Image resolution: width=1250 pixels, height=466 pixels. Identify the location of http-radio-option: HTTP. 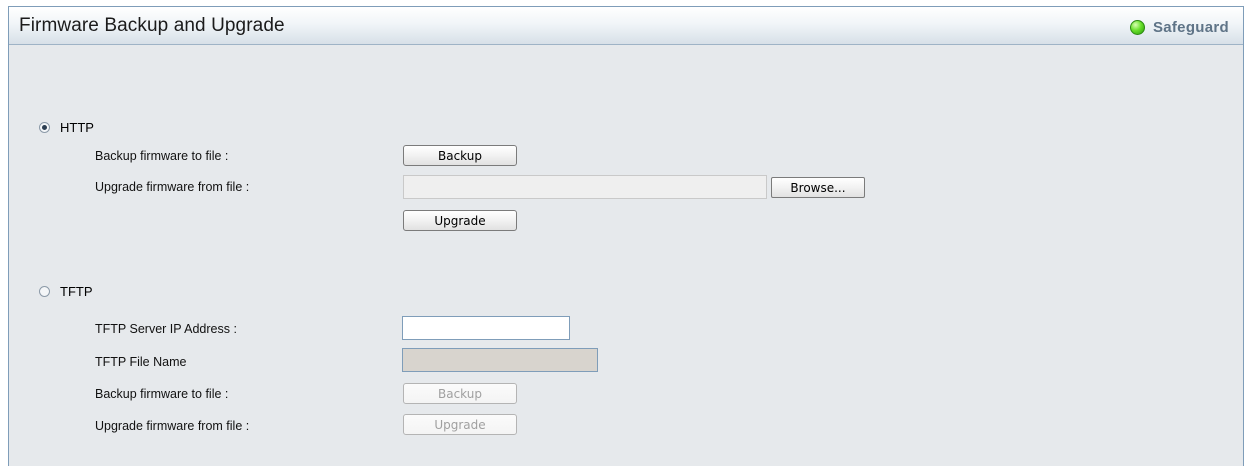
(66, 127).